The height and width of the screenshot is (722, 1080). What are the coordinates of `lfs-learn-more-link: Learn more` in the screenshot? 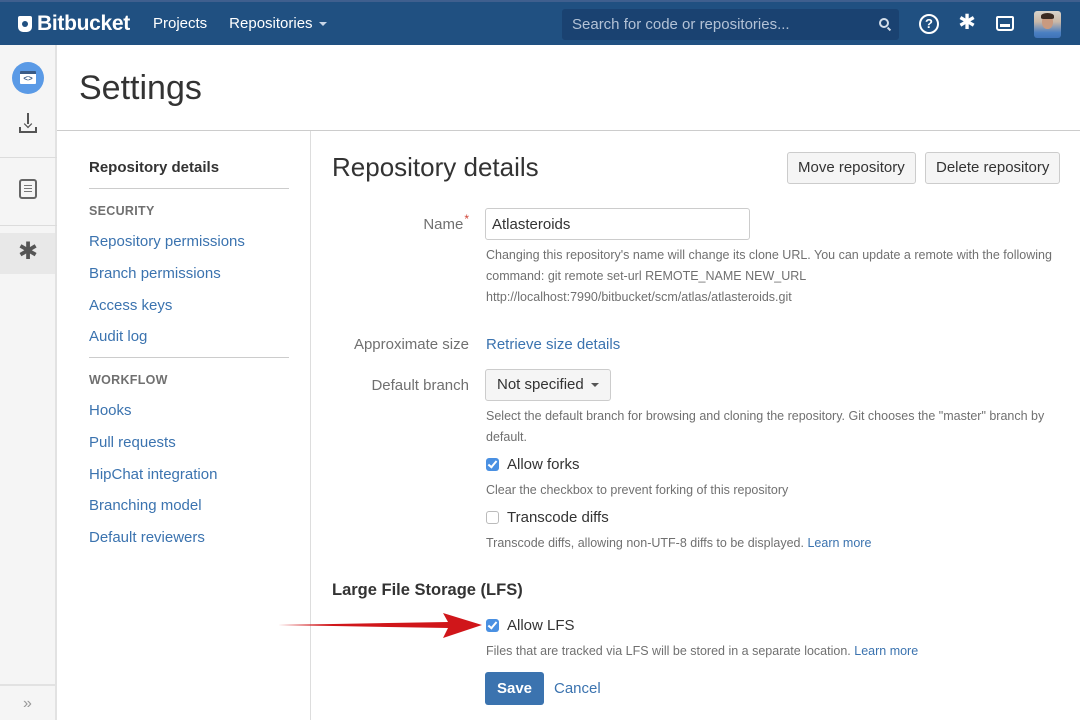 It's located at (886, 651).